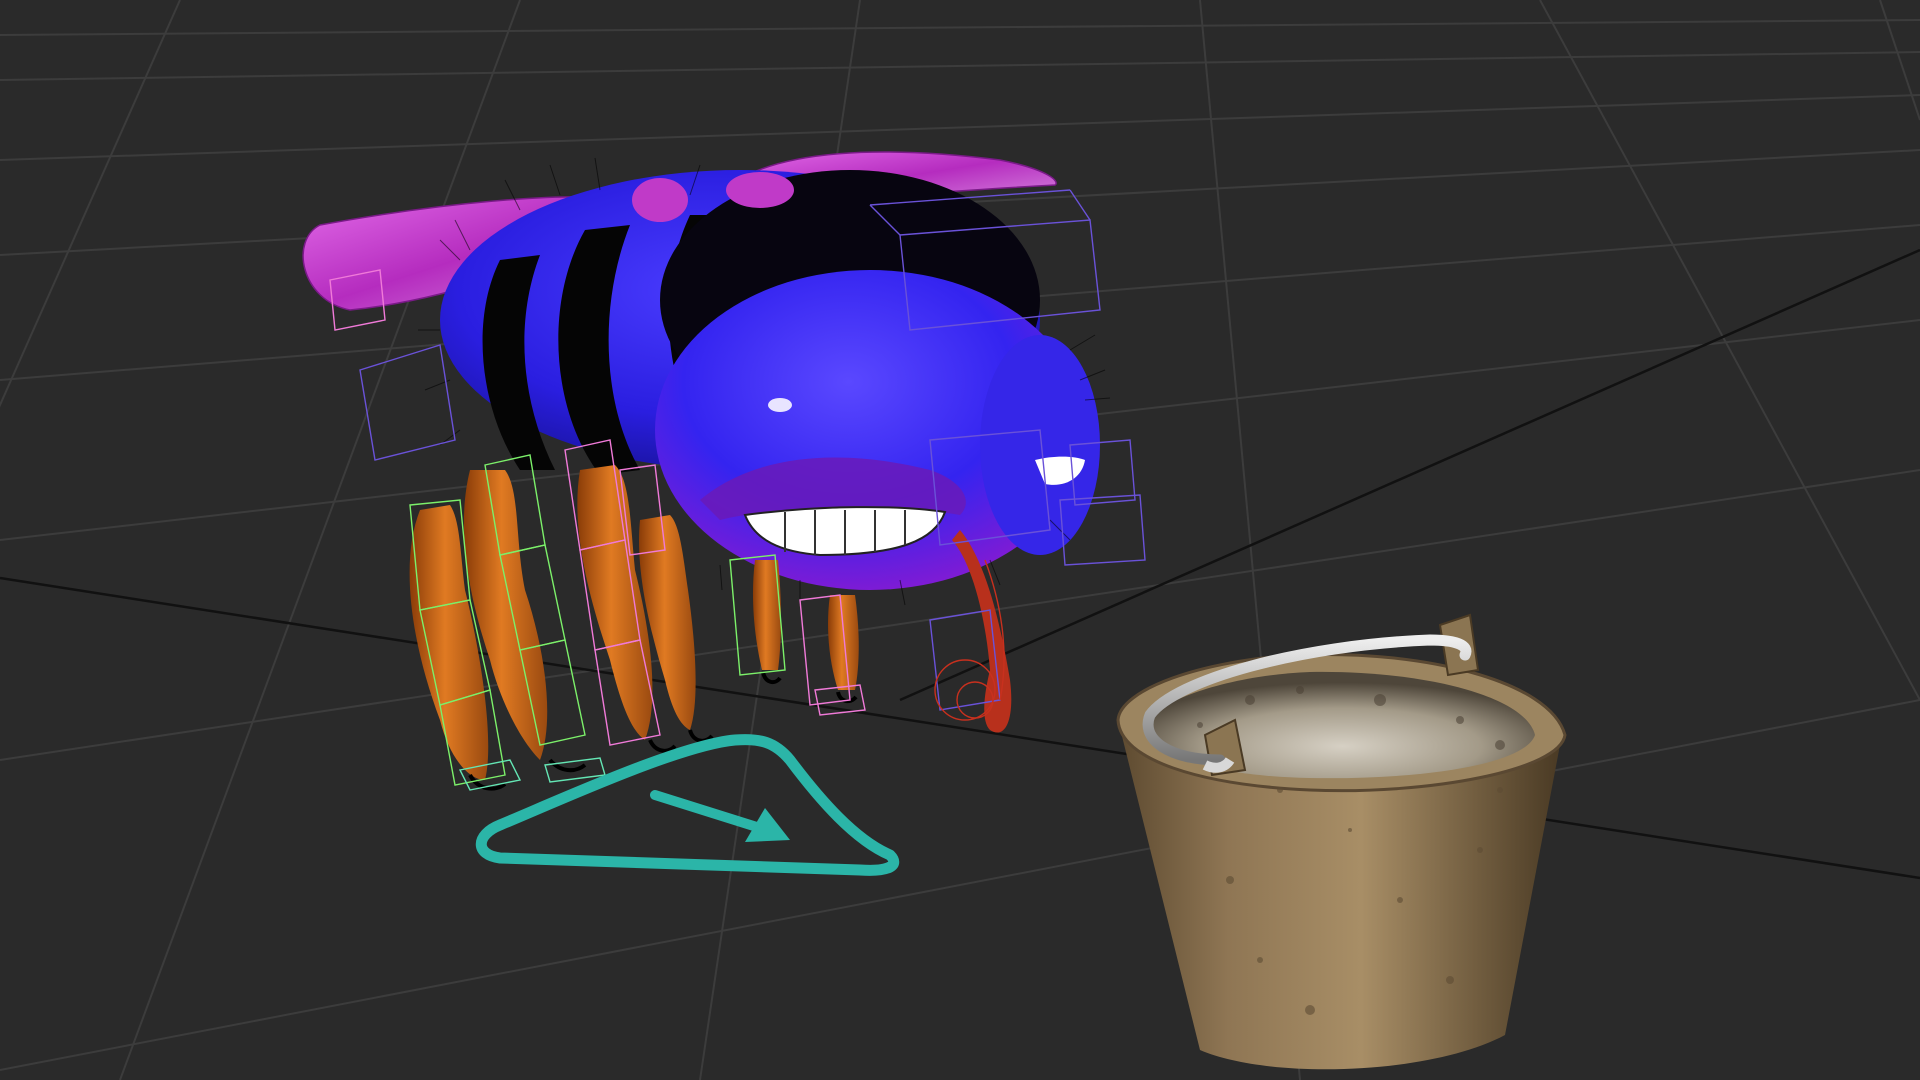 This screenshot has height=1080, width=1920. What do you see at coordinates (780, 405) in the screenshot?
I see `bee-eye-highlight` at bounding box center [780, 405].